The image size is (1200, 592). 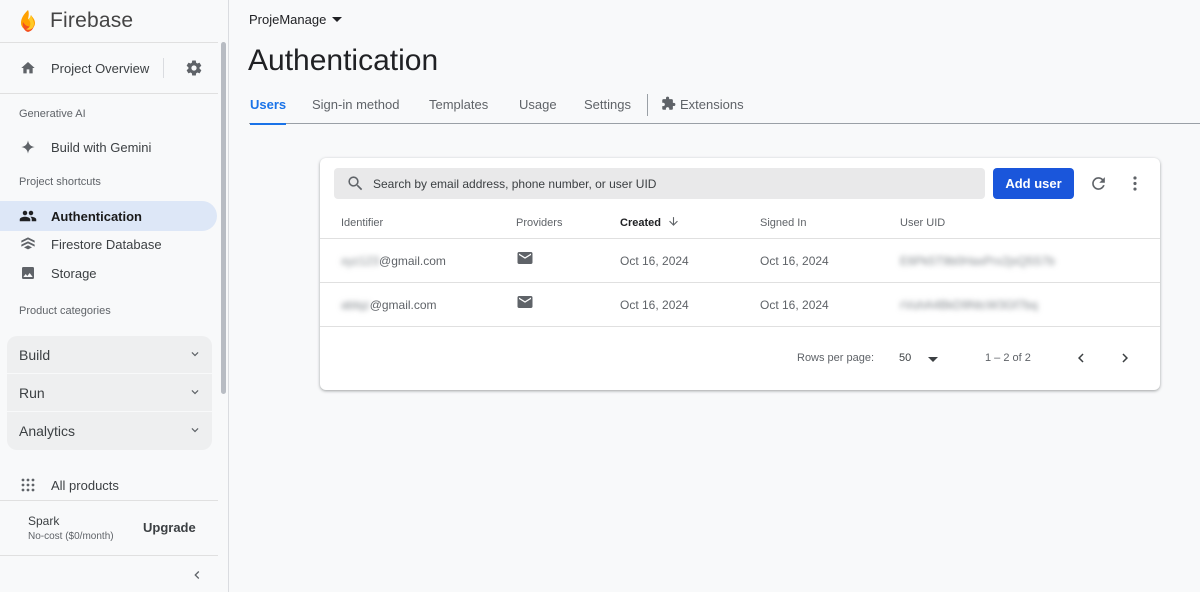 What do you see at coordinates (32, 392) in the screenshot?
I see `category-label: Run` at bounding box center [32, 392].